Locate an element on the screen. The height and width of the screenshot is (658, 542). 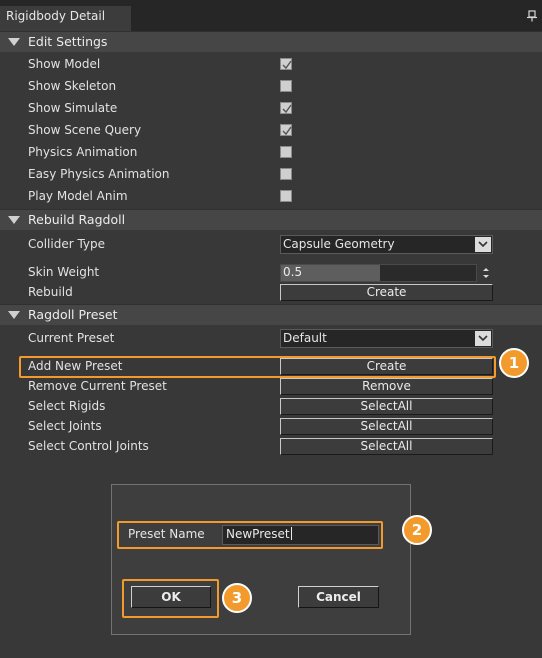
skin-weight-slider: 0.5 is located at coordinates (378, 273).